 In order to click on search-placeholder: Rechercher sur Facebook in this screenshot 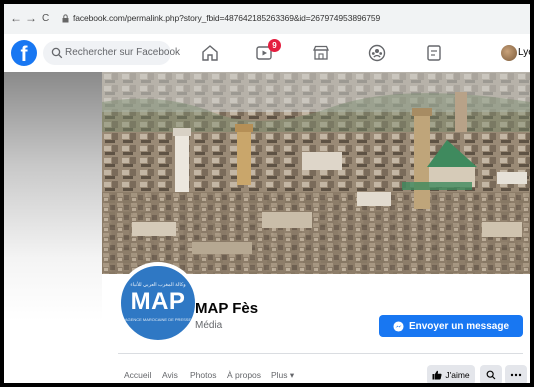, I will do `click(123, 52)`.